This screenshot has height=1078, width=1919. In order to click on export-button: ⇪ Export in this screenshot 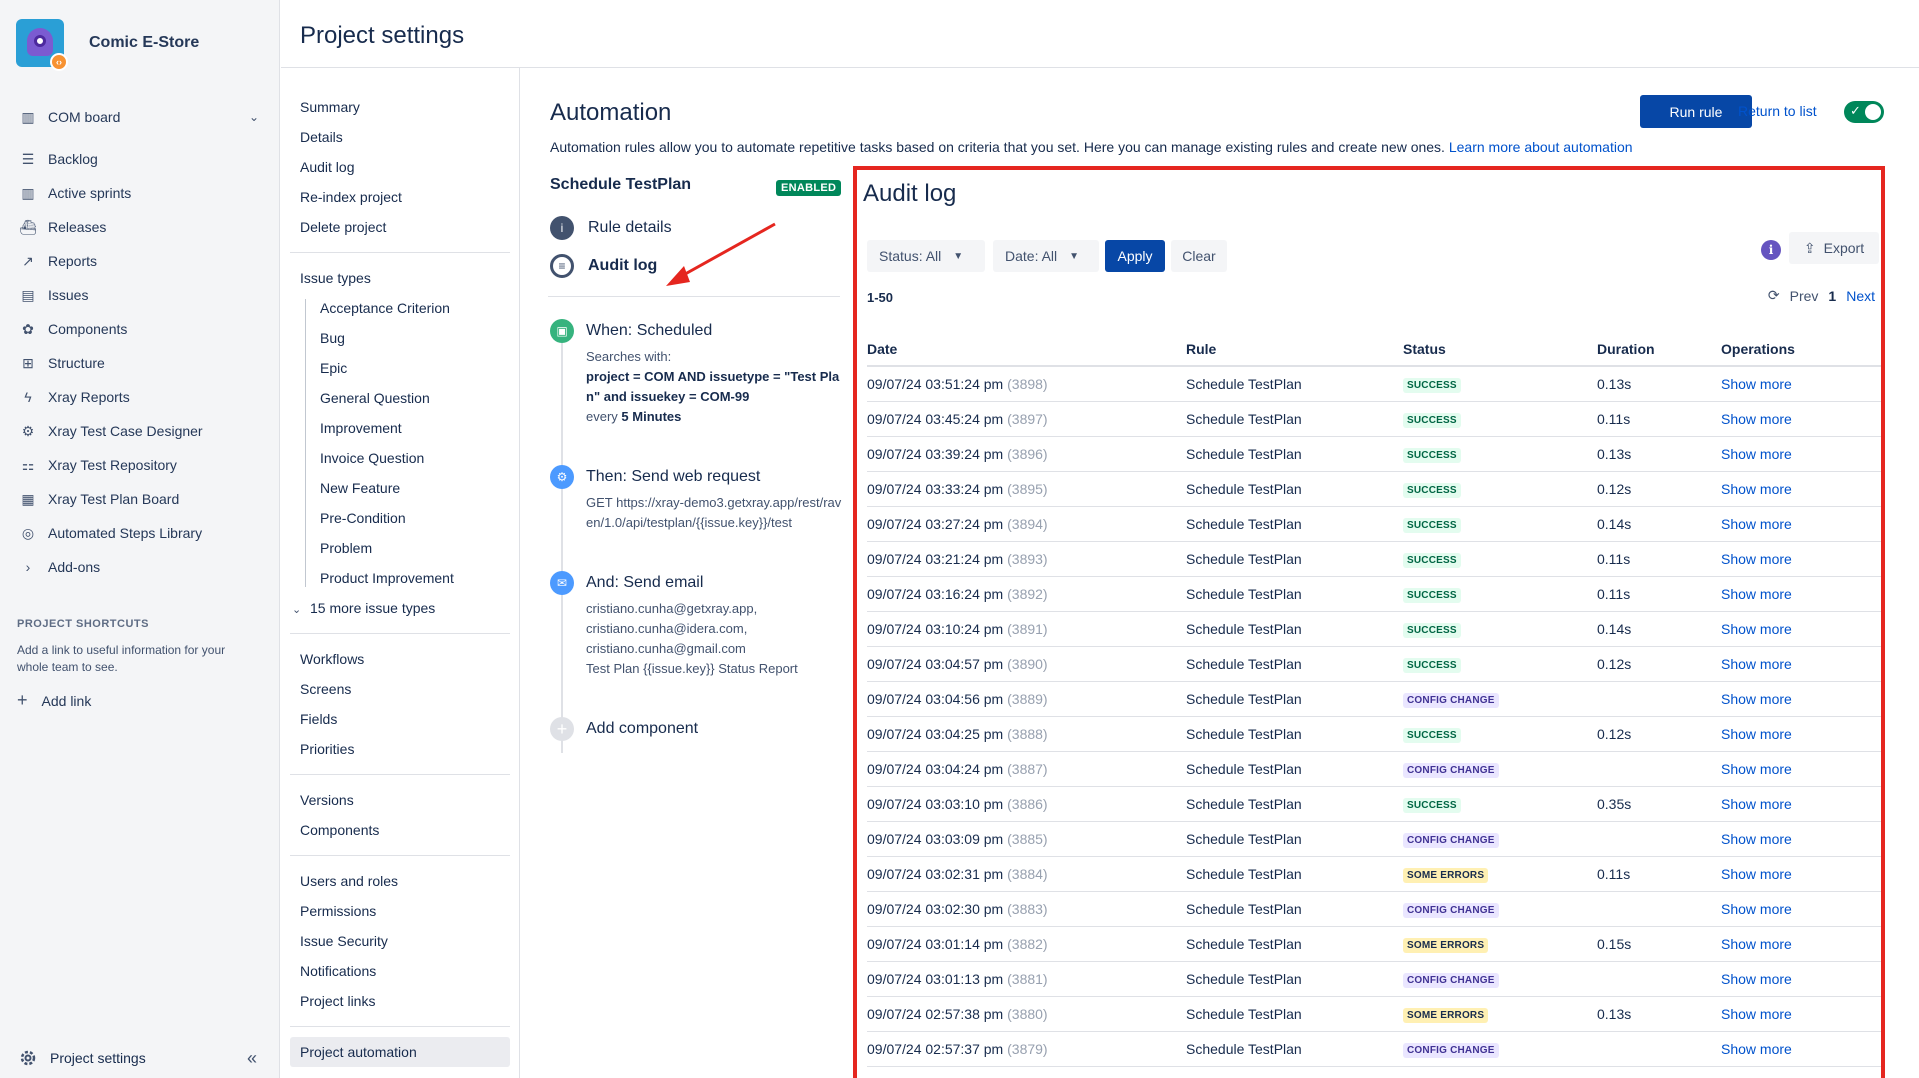, I will do `click(1834, 248)`.